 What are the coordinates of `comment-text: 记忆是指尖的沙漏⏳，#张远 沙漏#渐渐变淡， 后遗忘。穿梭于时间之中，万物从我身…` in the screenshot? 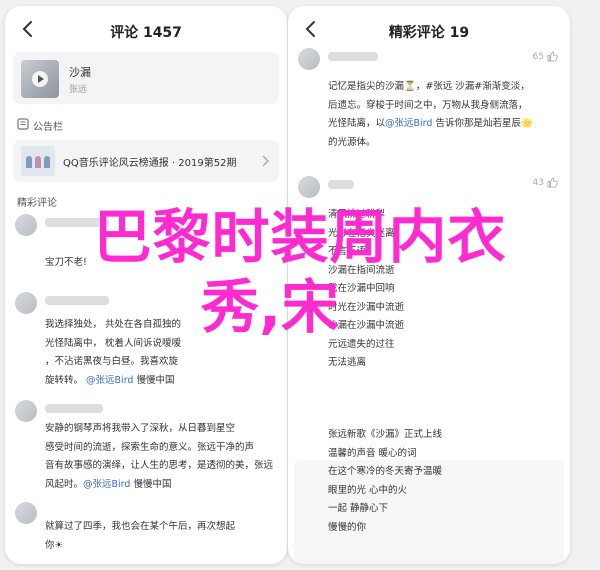 It's located at (430, 114).